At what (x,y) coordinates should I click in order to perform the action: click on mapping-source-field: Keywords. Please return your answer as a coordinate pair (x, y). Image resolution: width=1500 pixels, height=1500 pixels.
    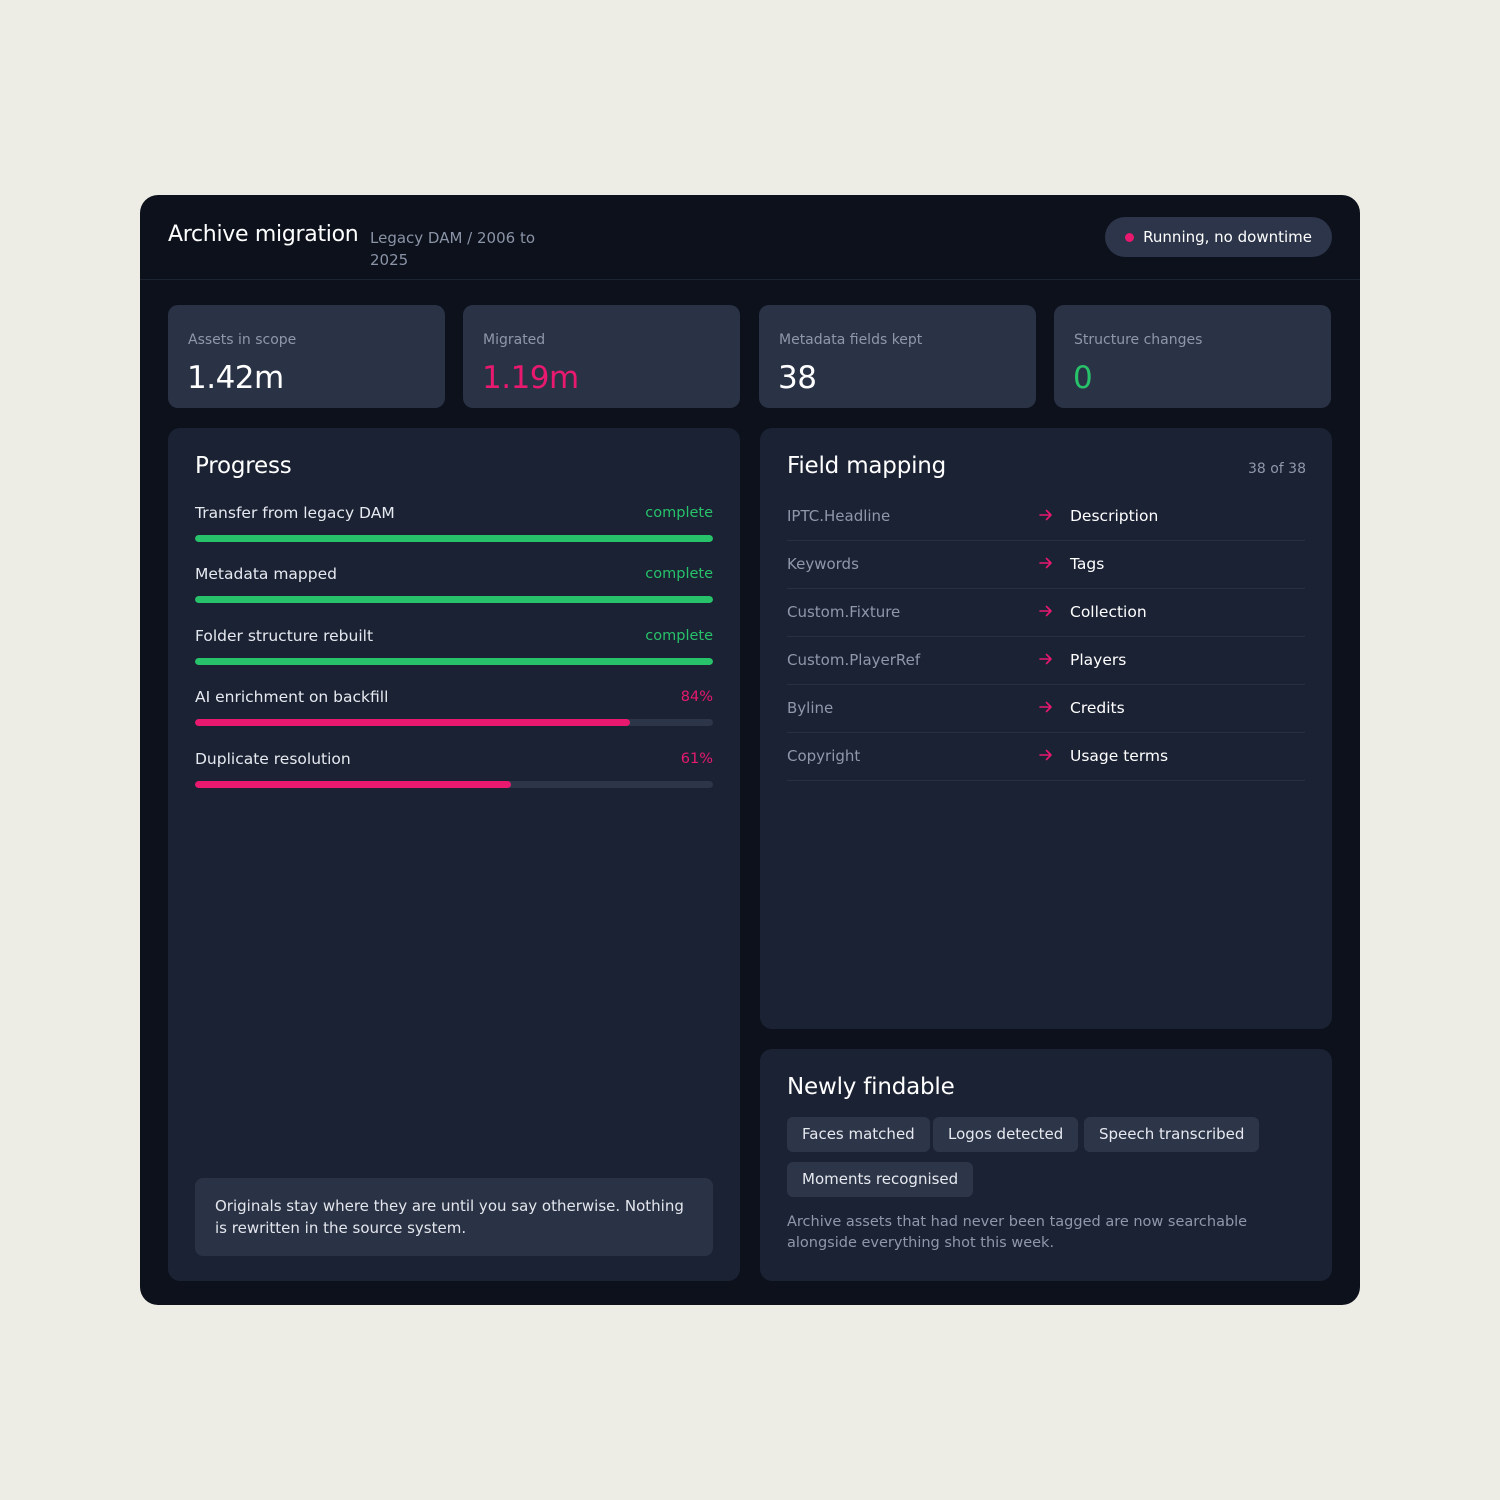
    Looking at the image, I should click on (823, 564).